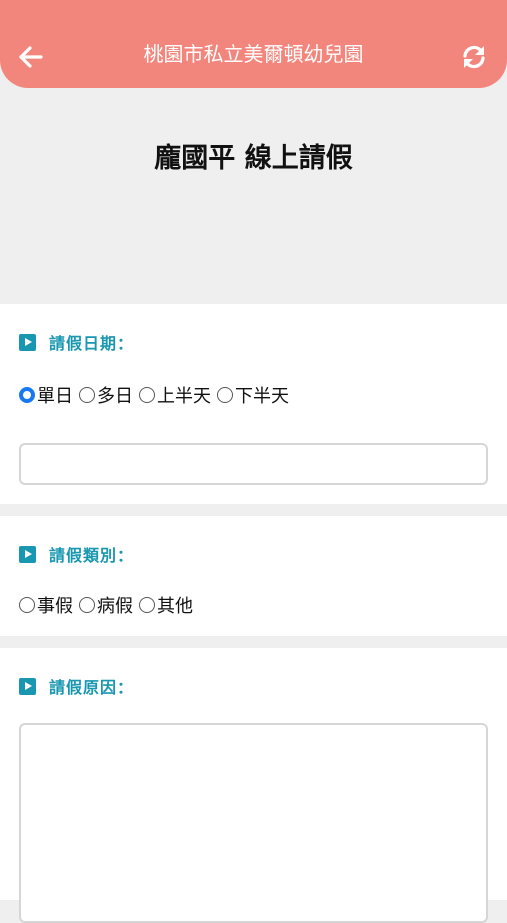 This screenshot has height=923, width=507. What do you see at coordinates (253, 158) in the screenshot?
I see `page-title: 龐國平 線上請假` at bounding box center [253, 158].